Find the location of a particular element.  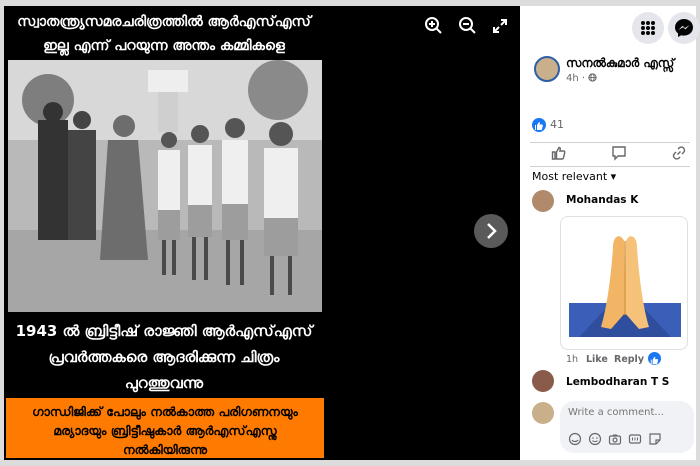

zoom-in-icon is located at coordinates (433, 25).